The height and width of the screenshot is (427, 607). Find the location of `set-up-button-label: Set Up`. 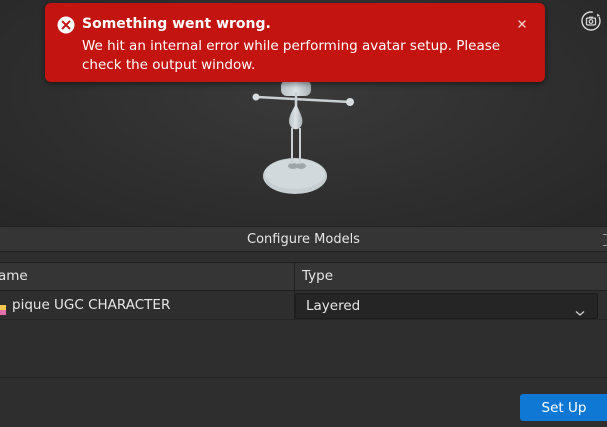

set-up-button-label: Set Up is located at coordinates (564, 408).